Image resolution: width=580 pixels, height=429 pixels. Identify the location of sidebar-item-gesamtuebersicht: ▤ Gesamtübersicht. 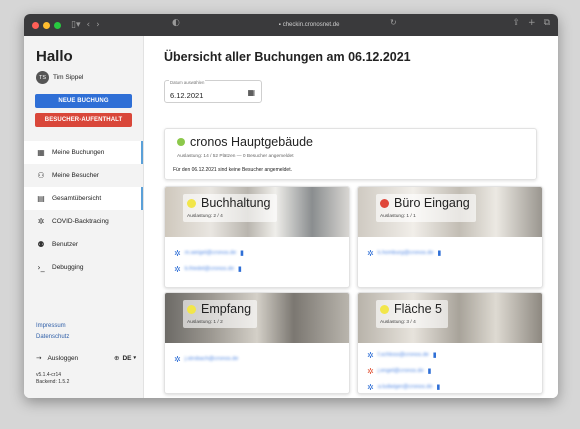
(83, 198).